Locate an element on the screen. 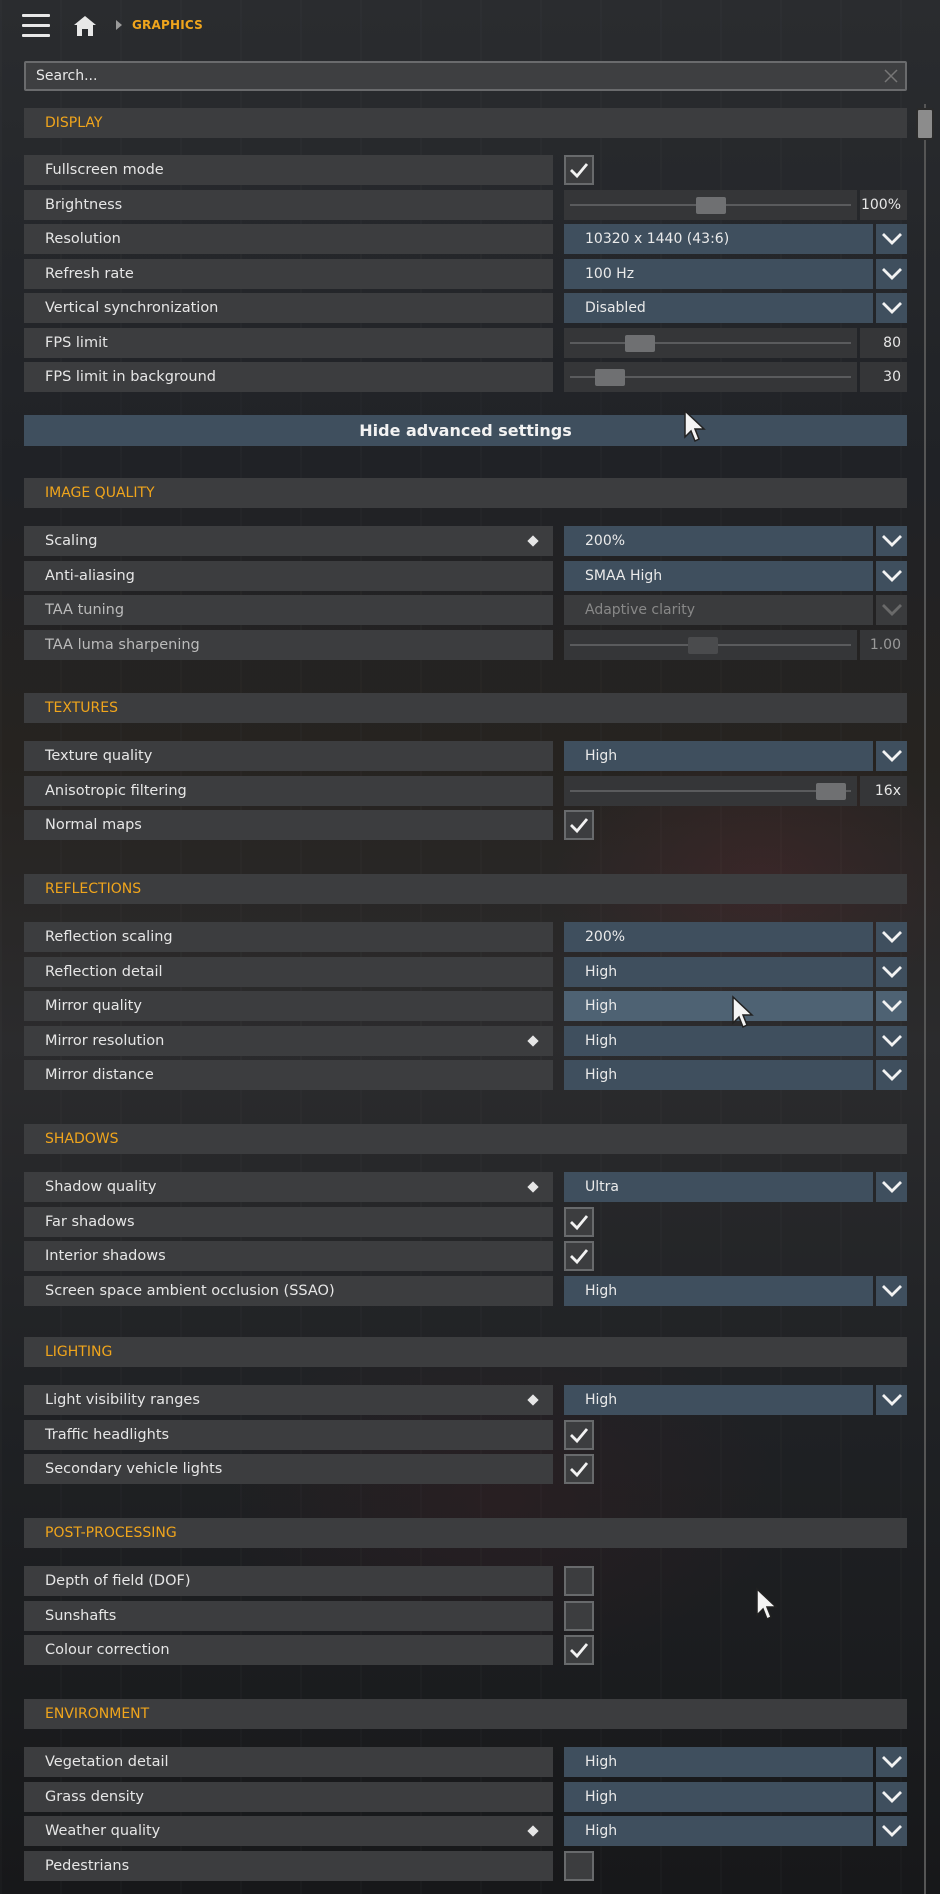 This screenshot has height=1894, width=940. pedestrians-checkbox is located at coordinates (579, 1866).